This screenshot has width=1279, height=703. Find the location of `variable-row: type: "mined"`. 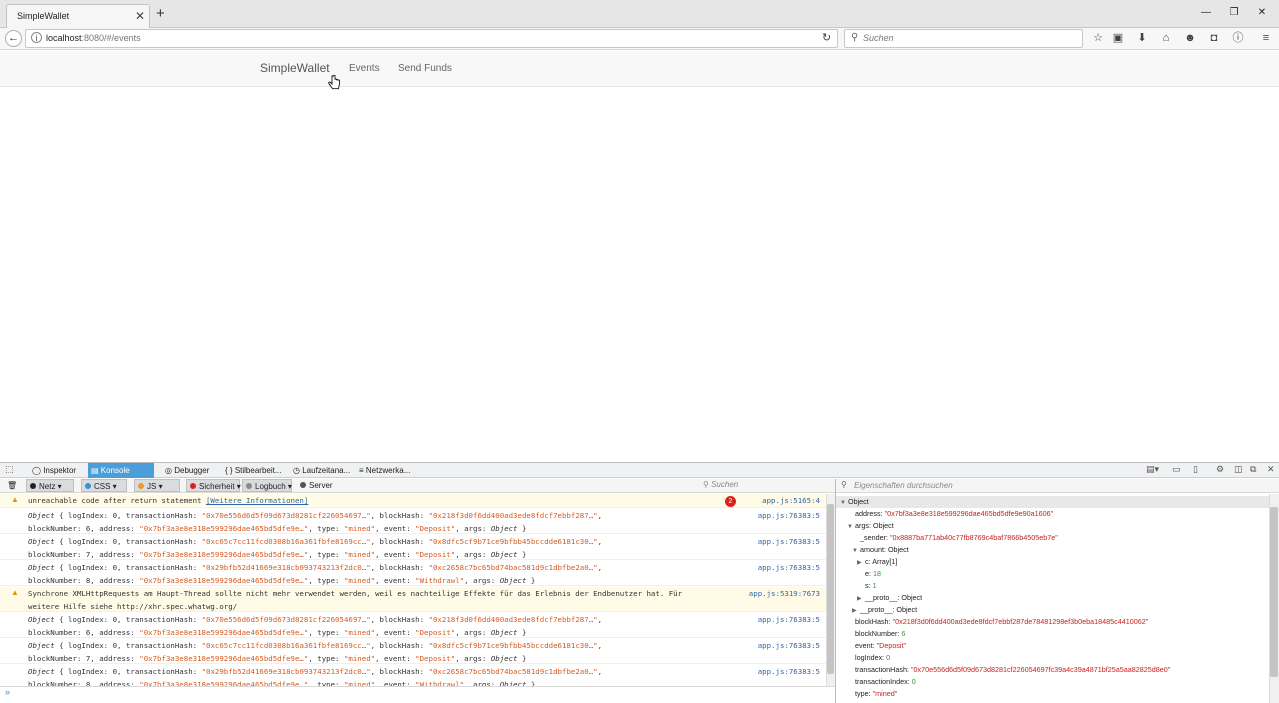

variable-row: type: "mined" is located at coordinates (872, 694).